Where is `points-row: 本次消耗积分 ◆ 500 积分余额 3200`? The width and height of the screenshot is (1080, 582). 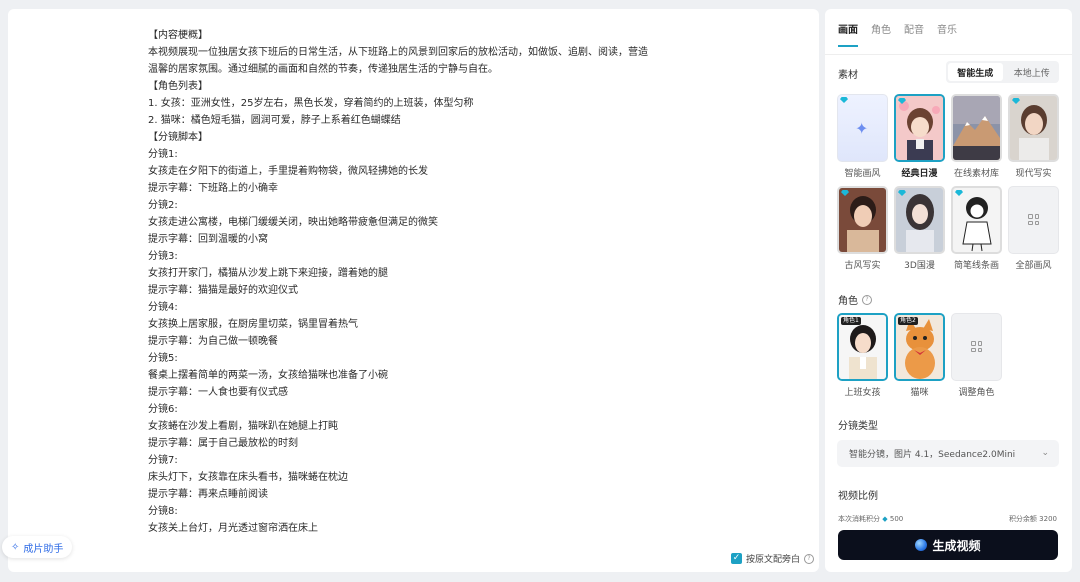
points-row: 本次消耗积分 ◆ 500 积分余额 3200 is located at coordinates (947, 519).